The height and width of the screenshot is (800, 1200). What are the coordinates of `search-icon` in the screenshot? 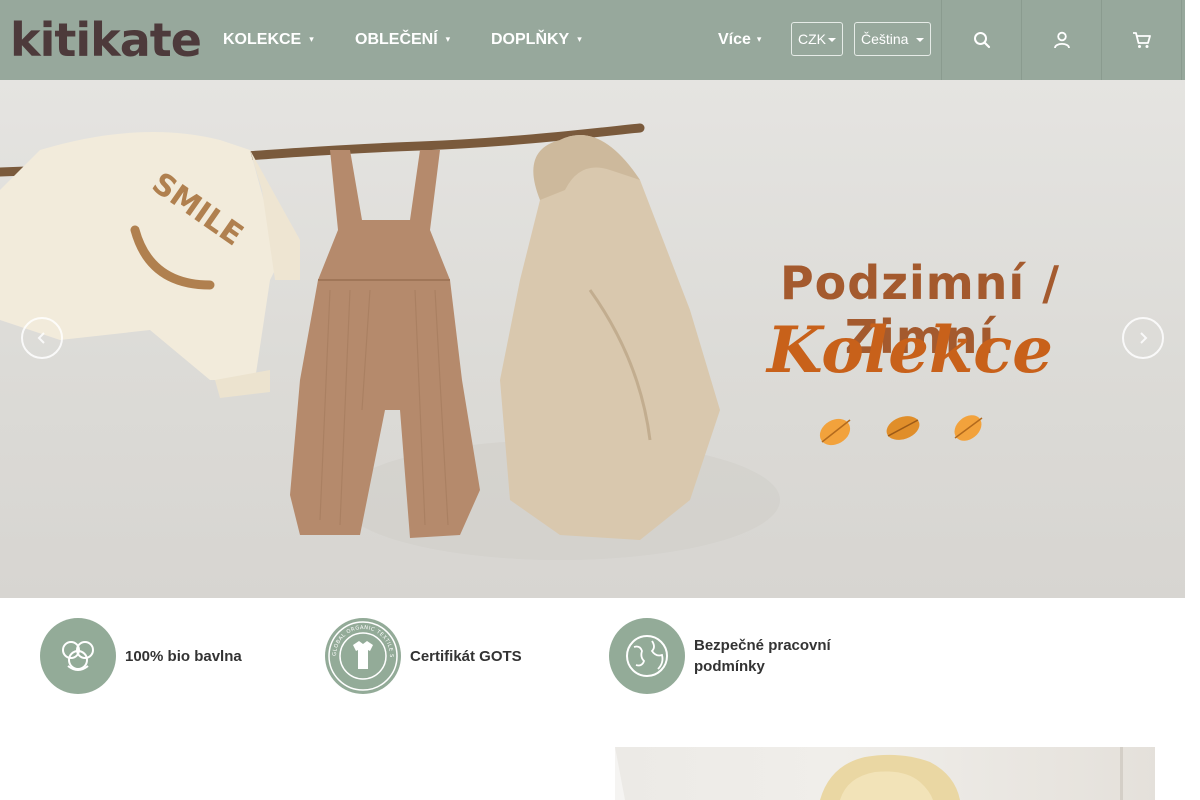 It's located at (982, 40).